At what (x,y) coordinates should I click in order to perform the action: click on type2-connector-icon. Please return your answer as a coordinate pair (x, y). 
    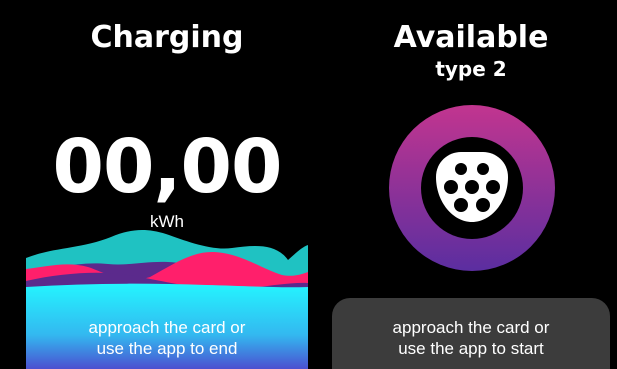
    Looking at the image, I should click on (472, 187).